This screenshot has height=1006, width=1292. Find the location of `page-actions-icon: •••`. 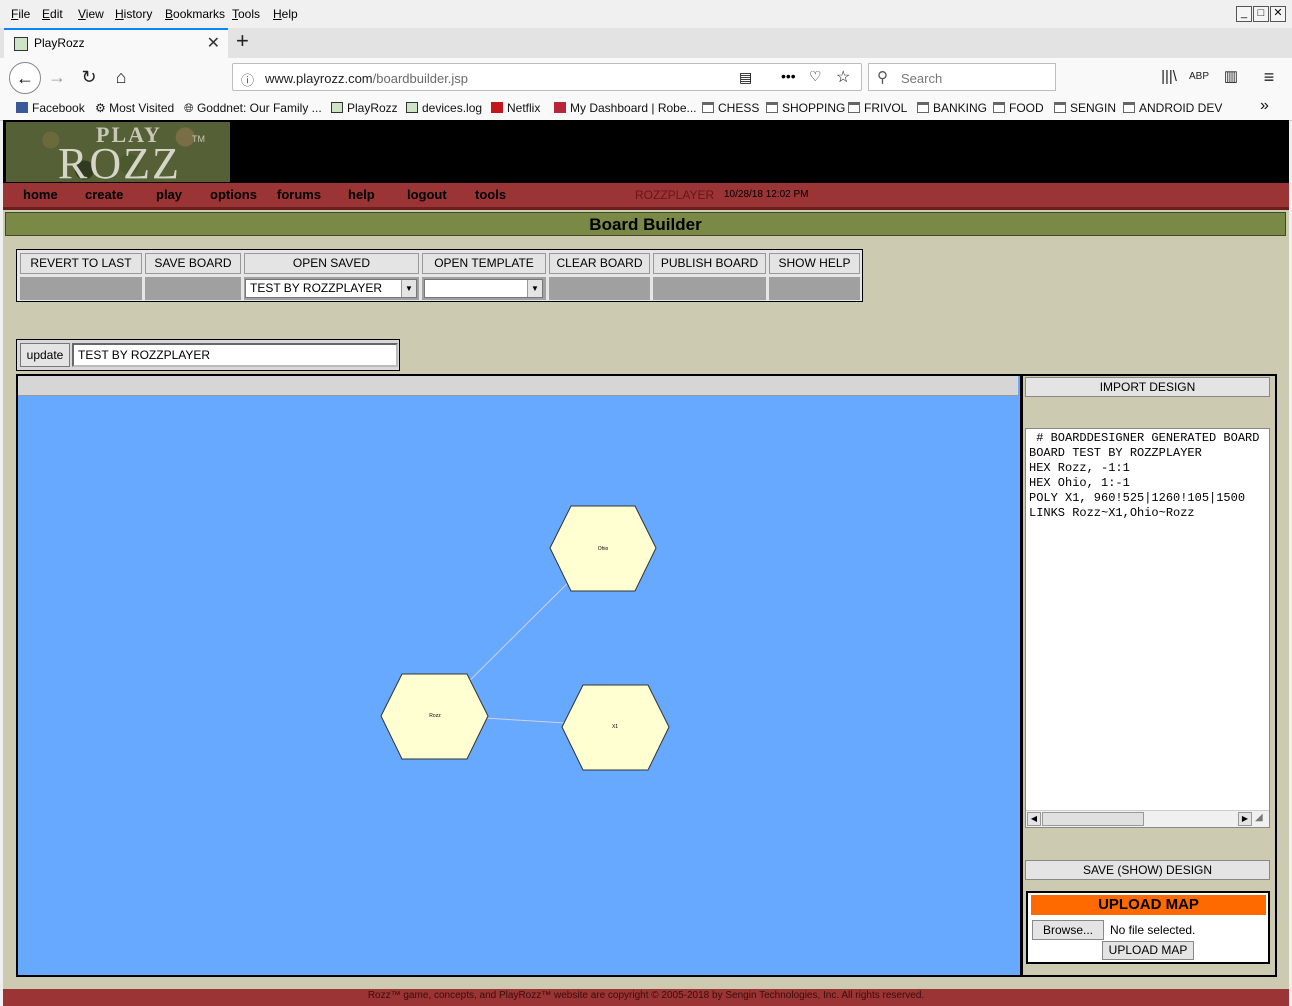

page-actions-icon: ••• is located at coordinates (788, 76).